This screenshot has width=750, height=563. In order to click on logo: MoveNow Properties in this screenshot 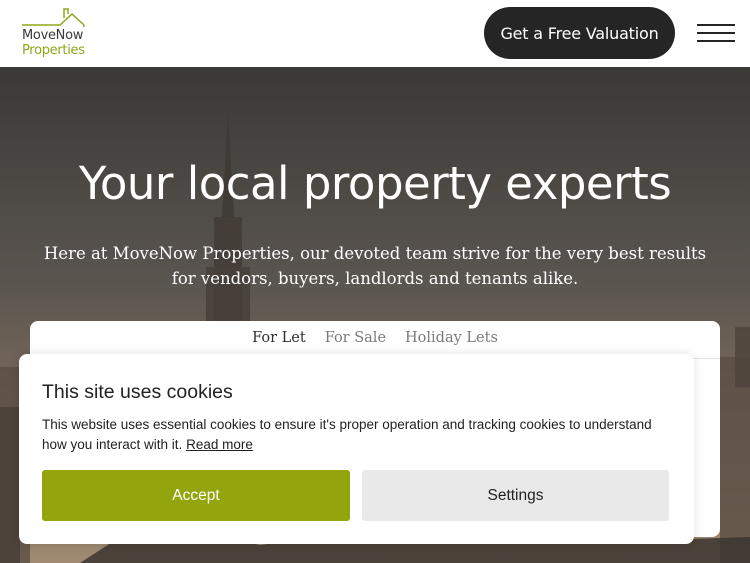, I will do `click(55, 34)`.